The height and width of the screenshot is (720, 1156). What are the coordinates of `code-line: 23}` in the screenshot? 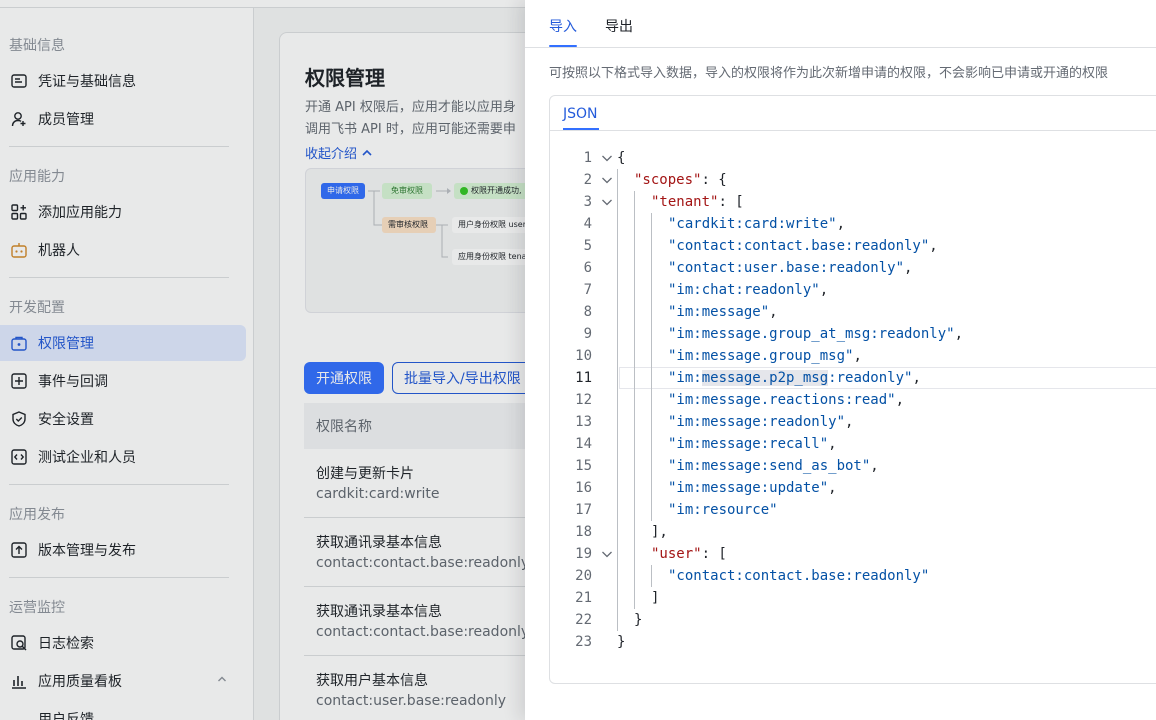 It's located at (853, 642).